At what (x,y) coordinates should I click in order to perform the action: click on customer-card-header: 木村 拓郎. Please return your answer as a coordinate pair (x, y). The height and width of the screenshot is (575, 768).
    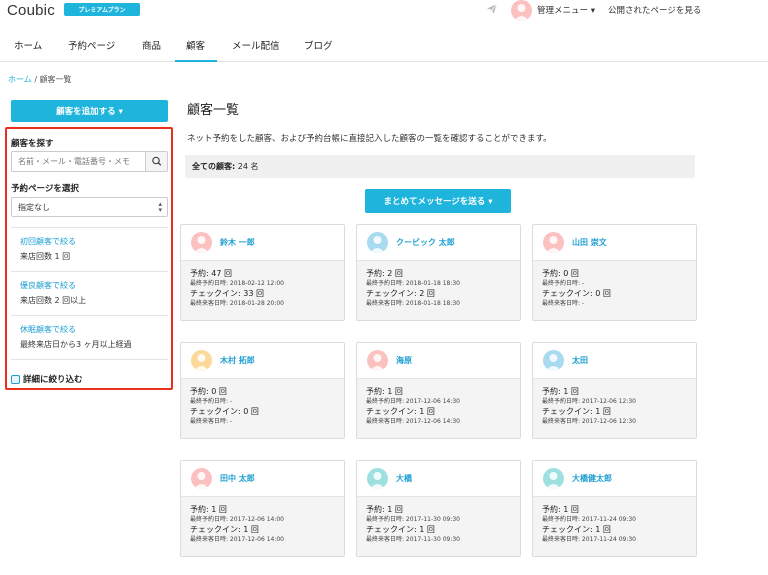
    Looking at the image, I should click on (262, 361).